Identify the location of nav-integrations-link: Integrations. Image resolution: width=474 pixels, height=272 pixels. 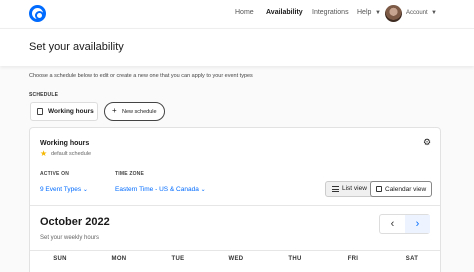
(330, 12).